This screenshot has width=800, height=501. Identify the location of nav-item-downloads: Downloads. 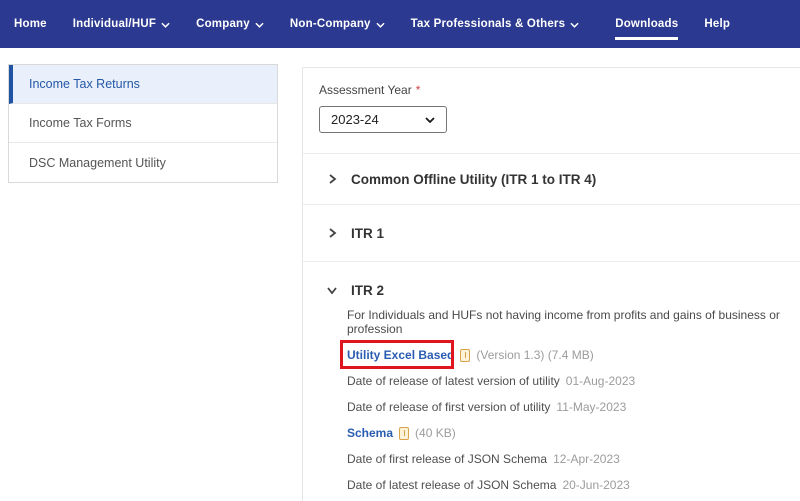
(647, 24).